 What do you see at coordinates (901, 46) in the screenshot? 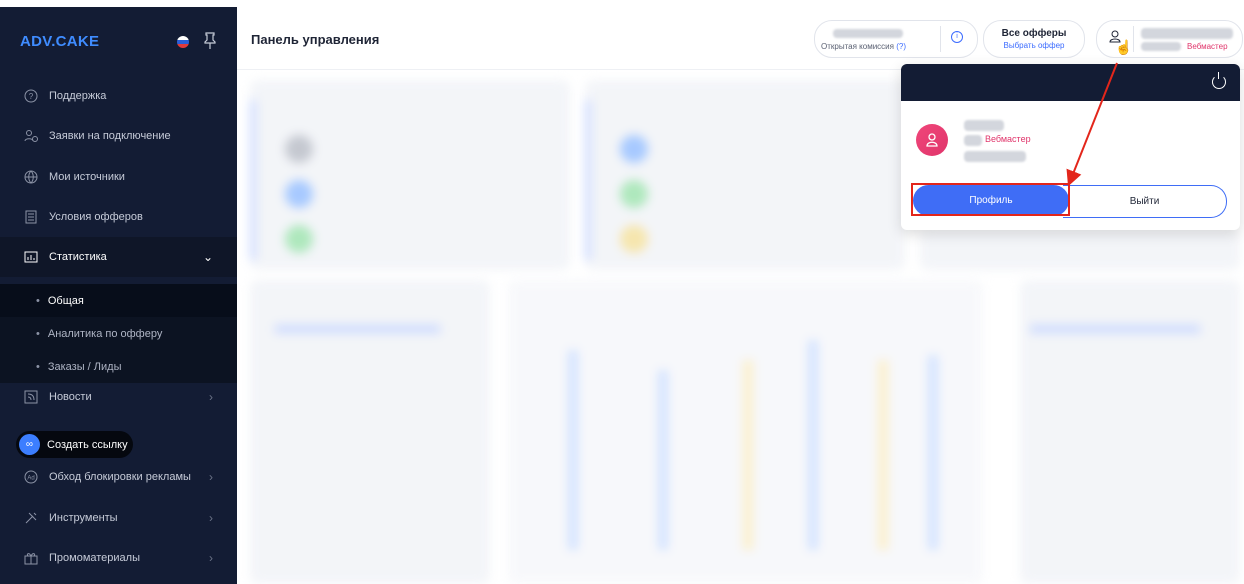
I see `commission-hint-link: (?)` at bounding box center [901, 46].